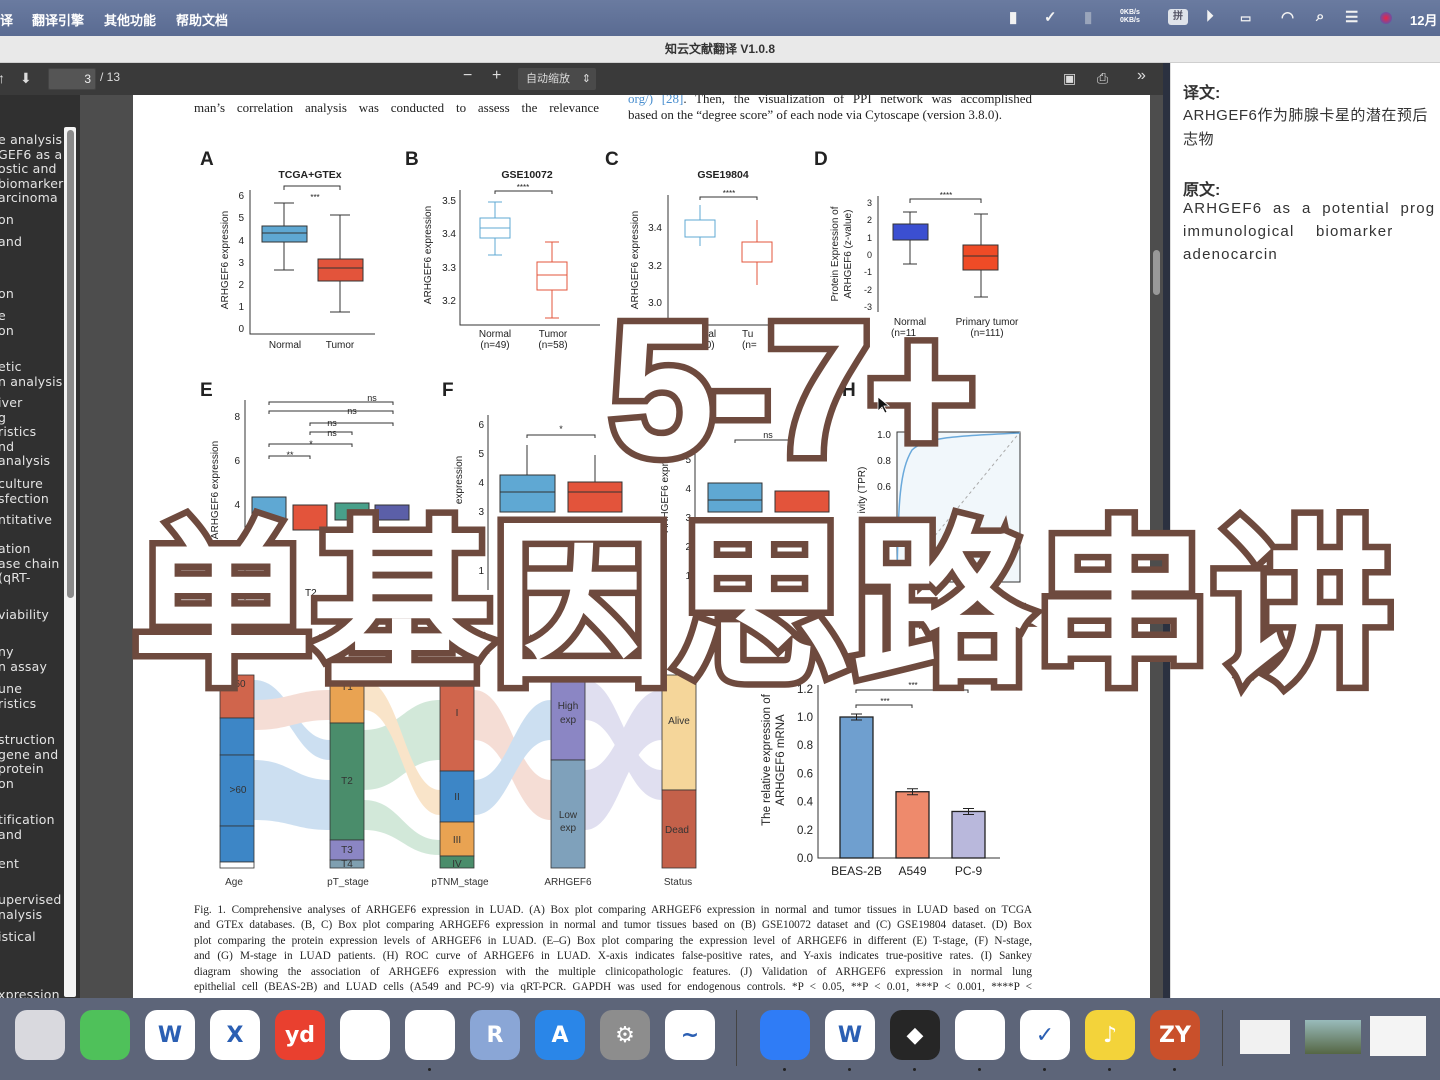  Describe the element at coordinates (915, 1035) in the screenshot. I see `obsidian-app-icon: ◆` at that location.